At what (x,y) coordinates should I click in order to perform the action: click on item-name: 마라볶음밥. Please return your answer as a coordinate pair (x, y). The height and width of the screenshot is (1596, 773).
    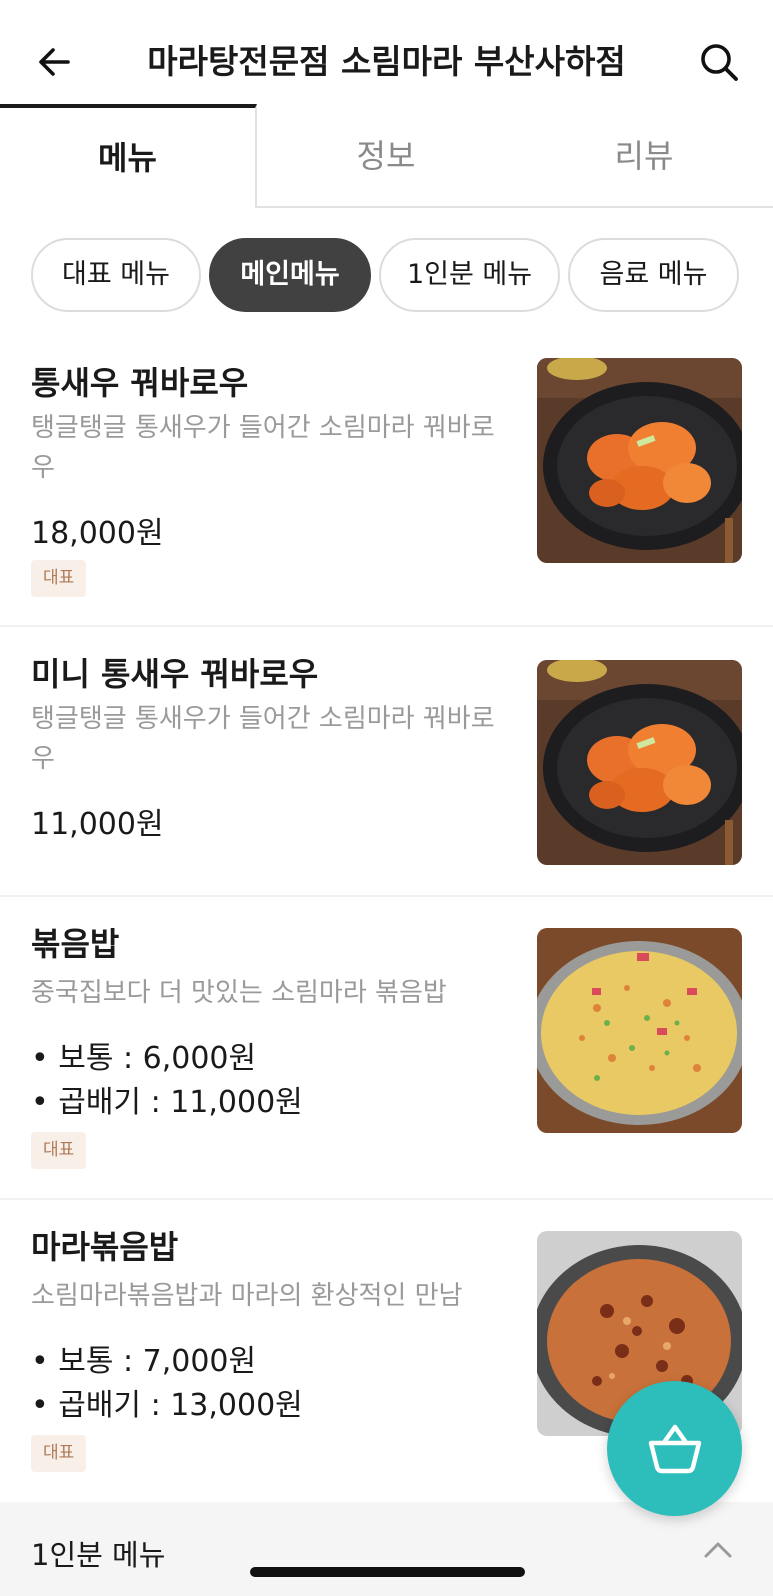
    Looking at the image, I should click on (105, 1247).